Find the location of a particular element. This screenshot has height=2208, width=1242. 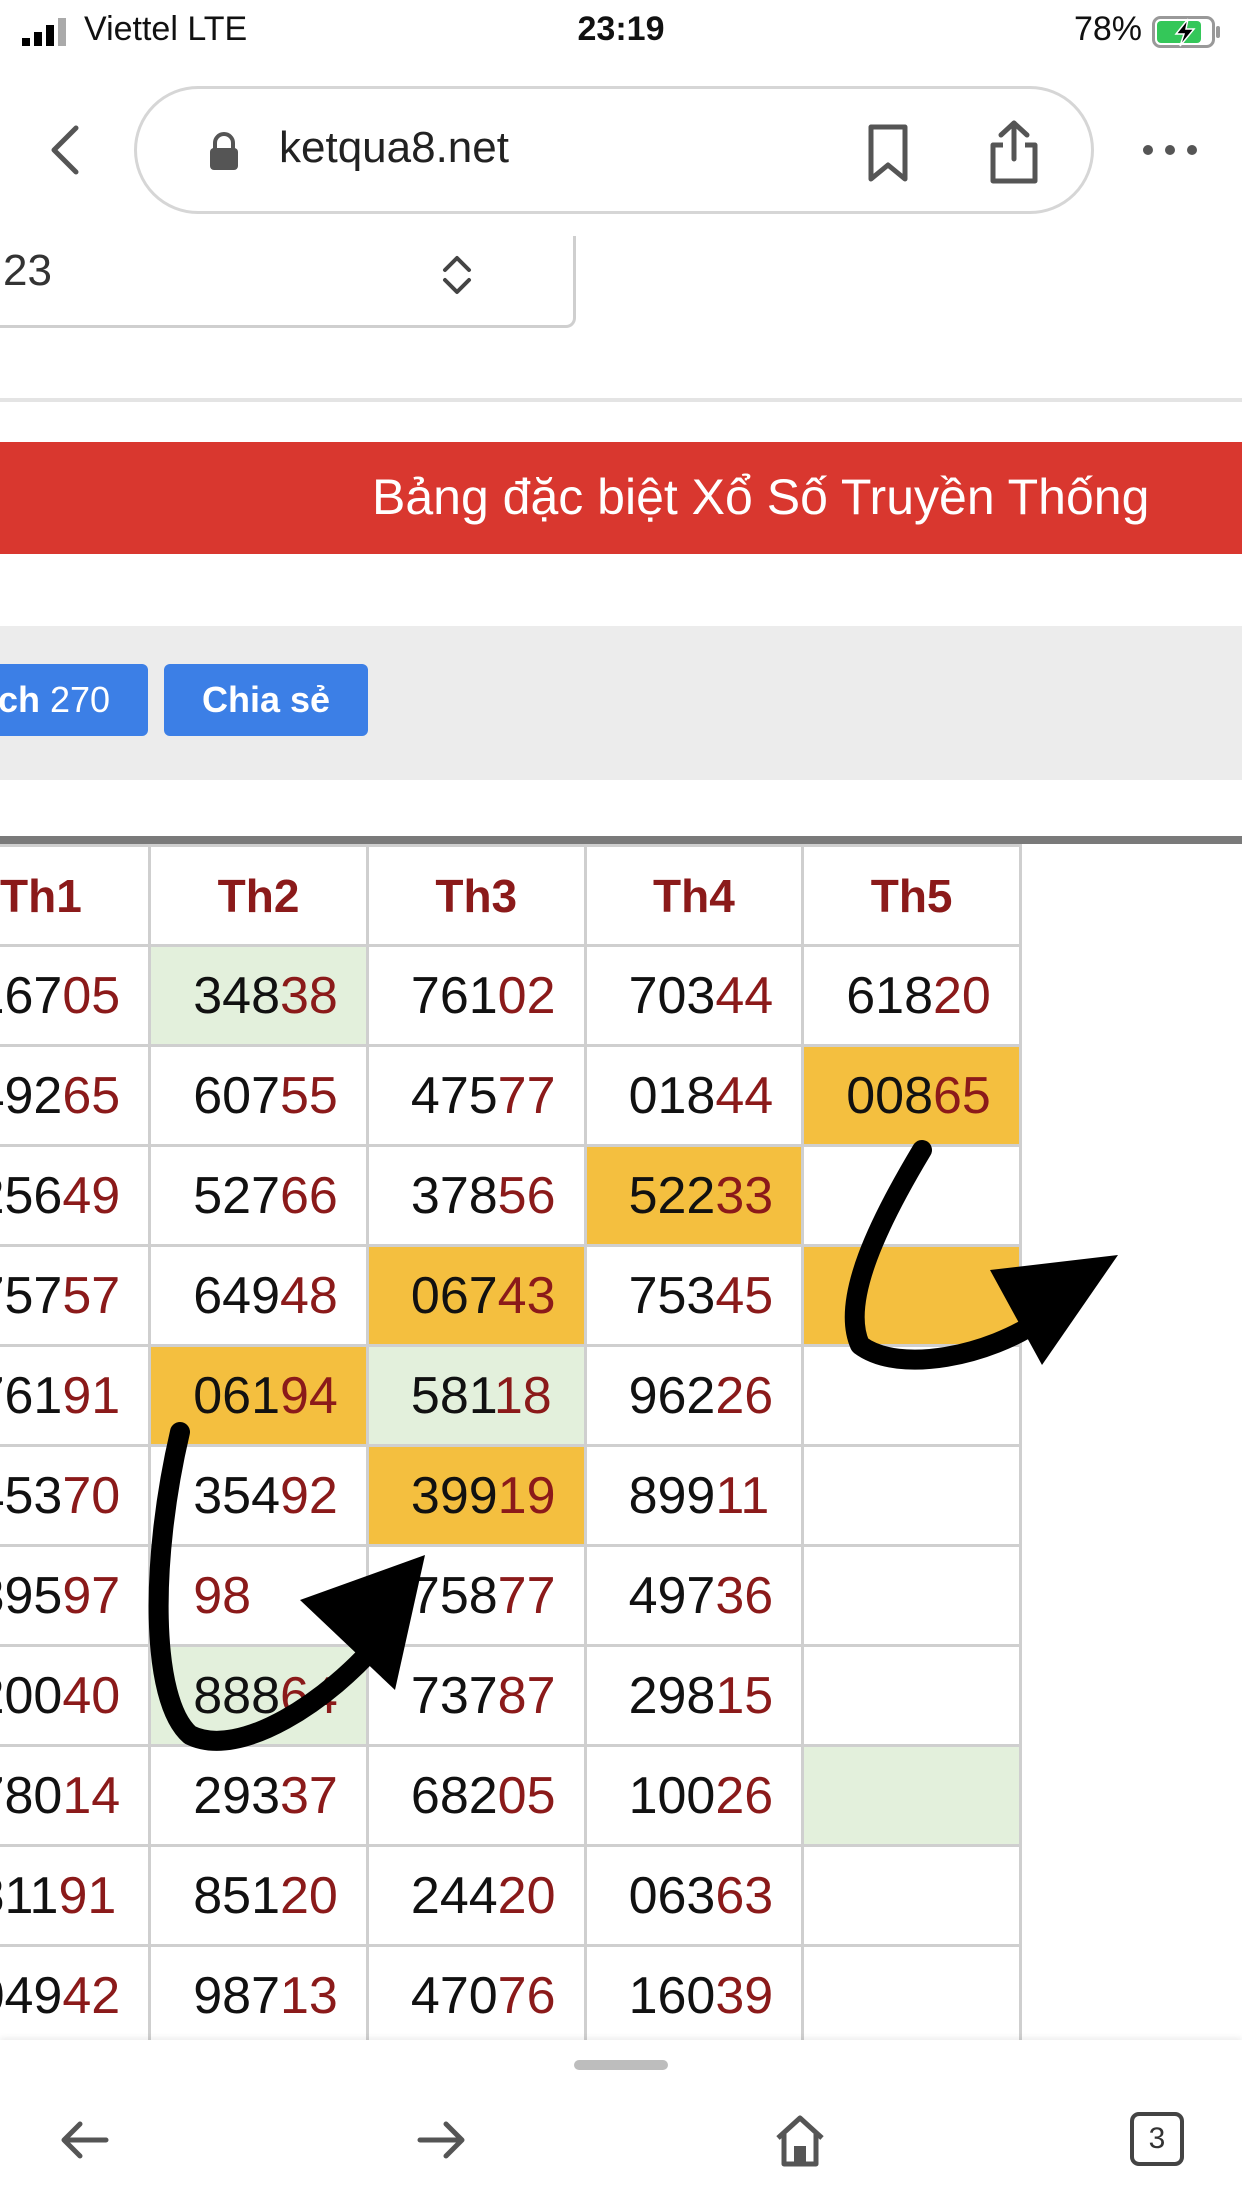

chia-se-button: Chia sẻ is located at coordinates (266, 700).